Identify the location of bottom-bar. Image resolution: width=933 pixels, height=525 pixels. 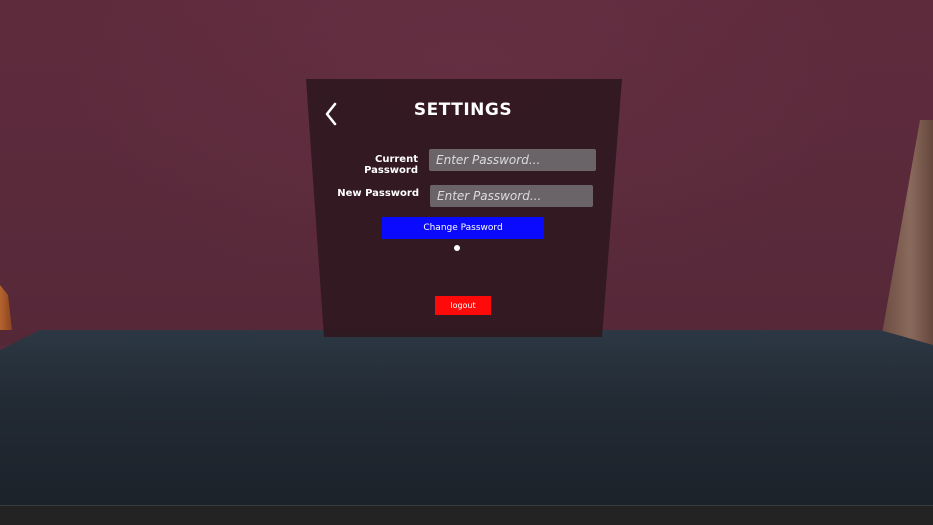
(466, 515).